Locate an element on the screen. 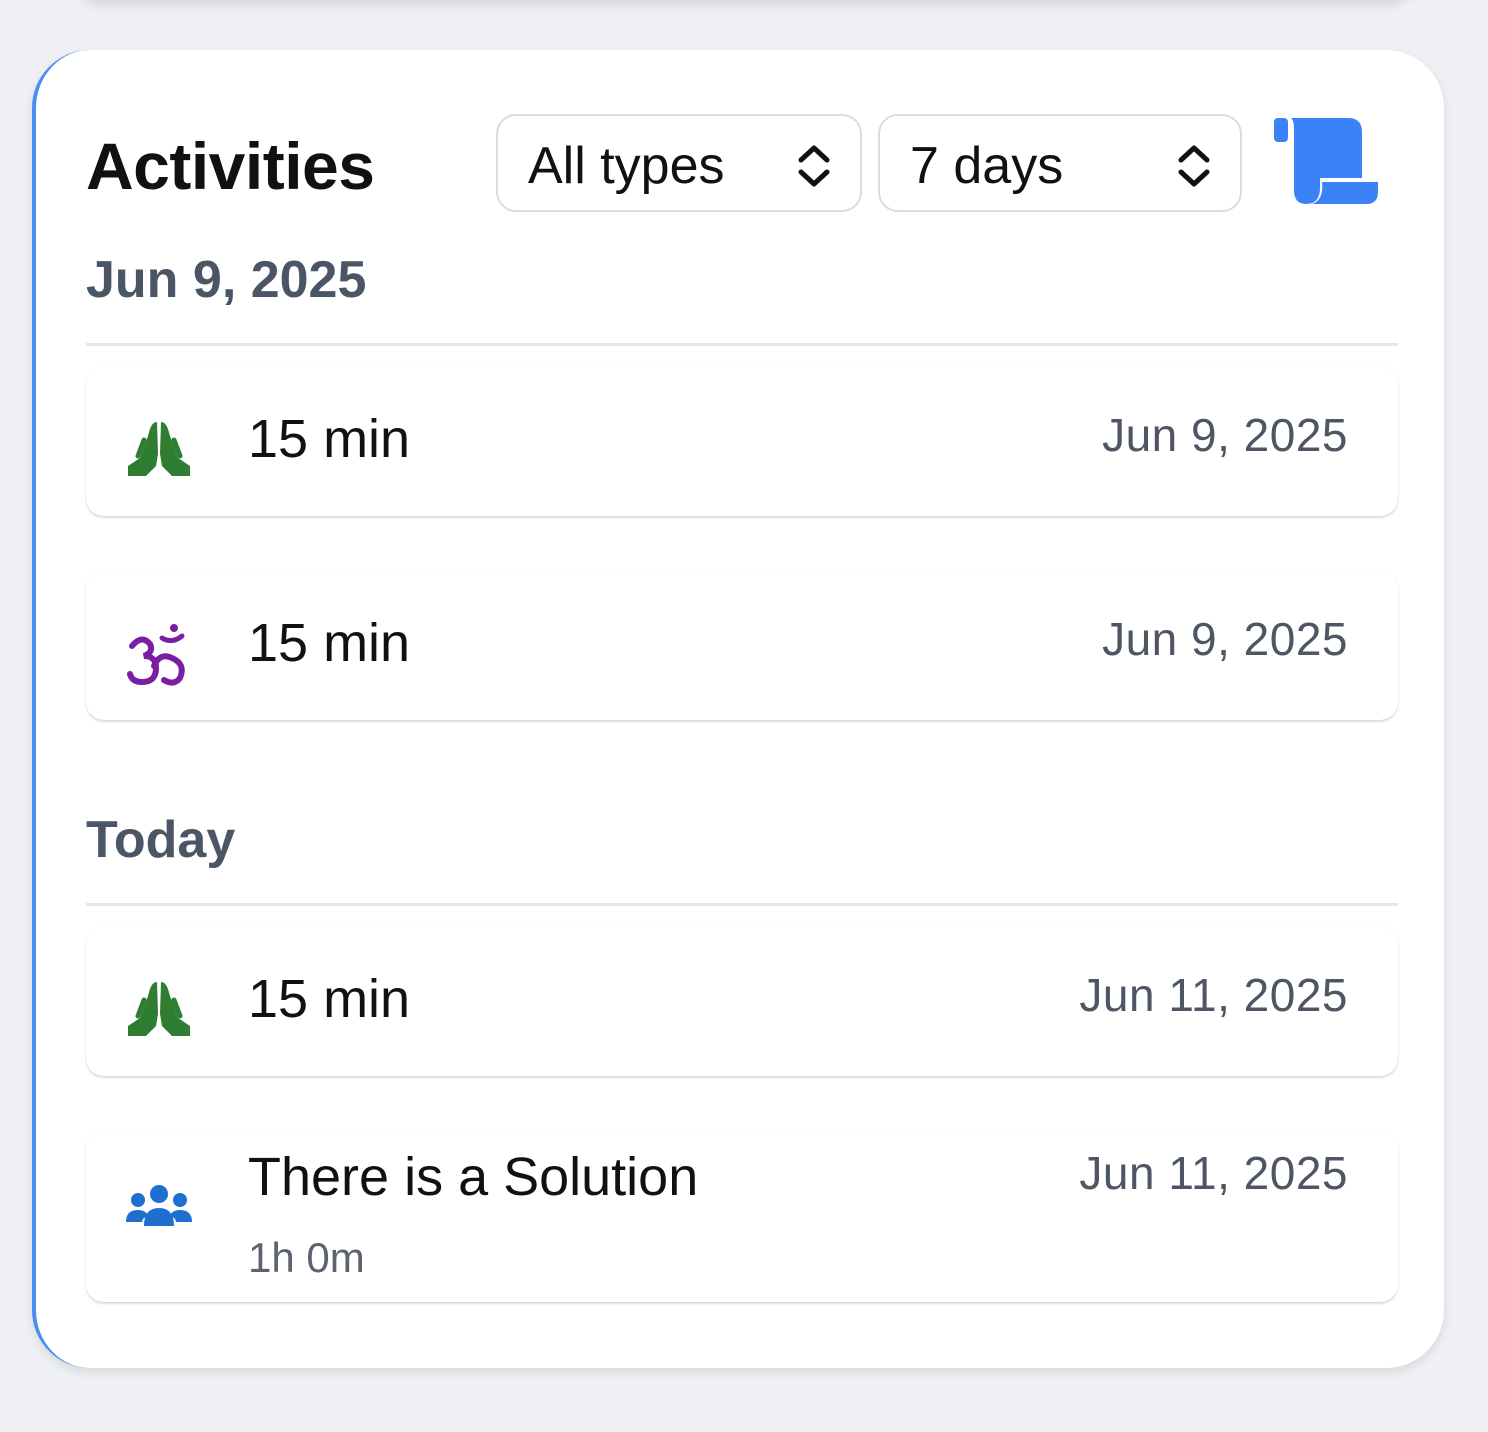  activity-label: There is a Solution is located at coordinates (473, 1177).